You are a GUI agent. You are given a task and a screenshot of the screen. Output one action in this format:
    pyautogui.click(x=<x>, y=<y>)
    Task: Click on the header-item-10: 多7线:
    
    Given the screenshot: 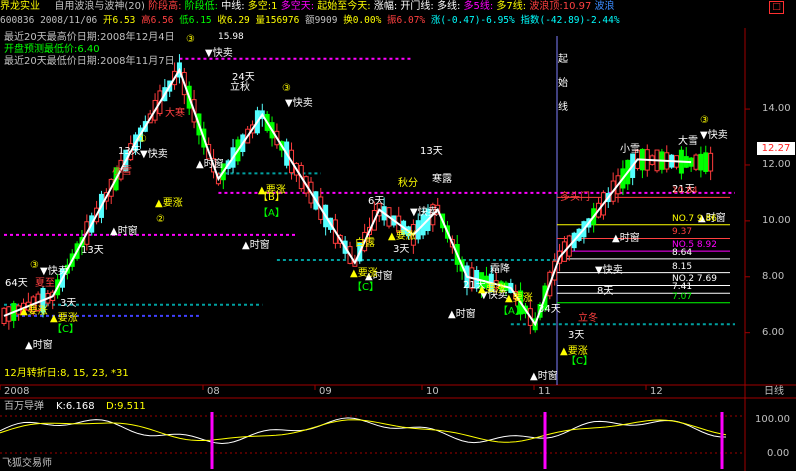 What is the action you would take?
    pyautogui.click(x=510, y=6)
    